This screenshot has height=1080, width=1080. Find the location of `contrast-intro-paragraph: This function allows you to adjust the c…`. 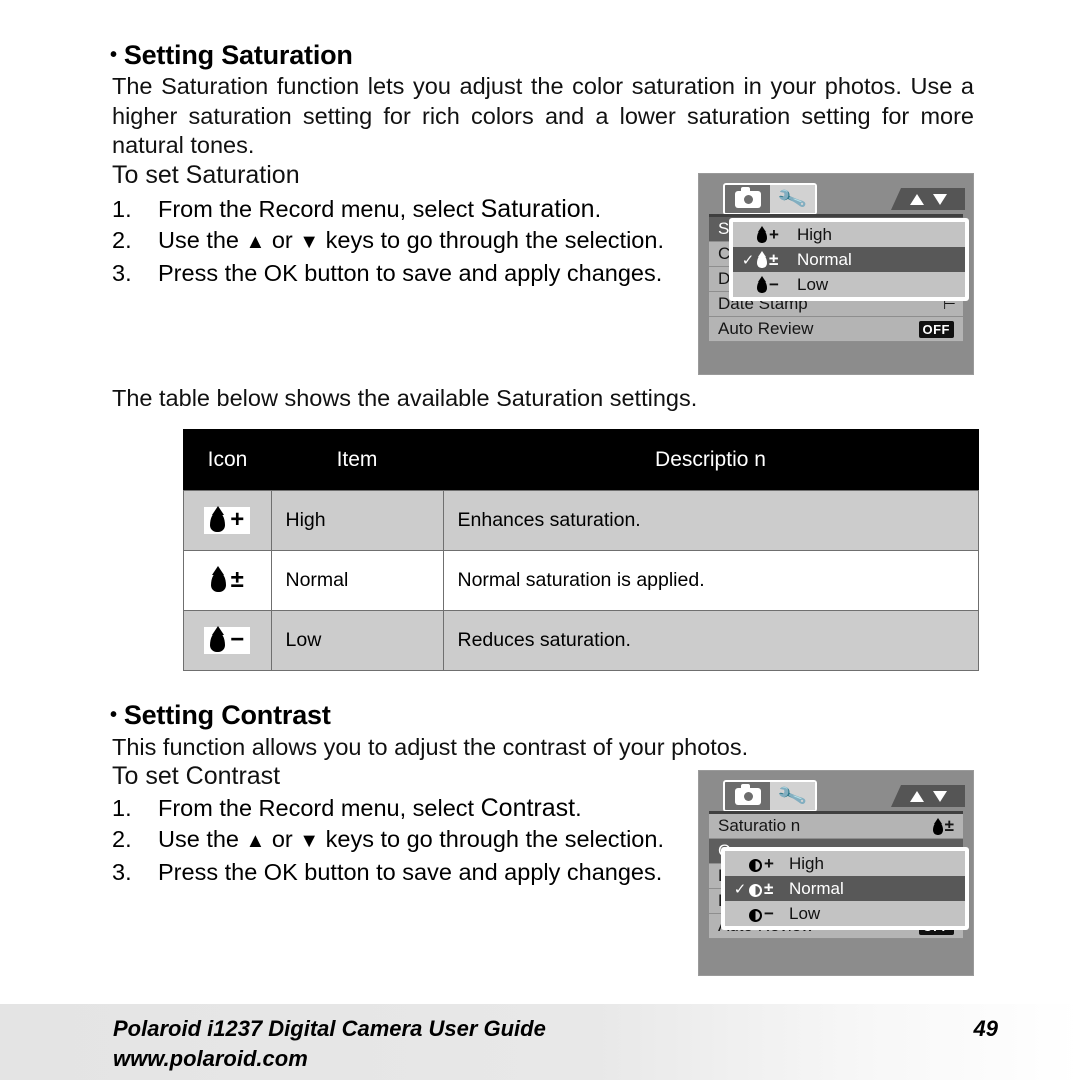

contrast-intro-paragraph: This function allows you to adjust the c… is located at coordinates (430, 747).